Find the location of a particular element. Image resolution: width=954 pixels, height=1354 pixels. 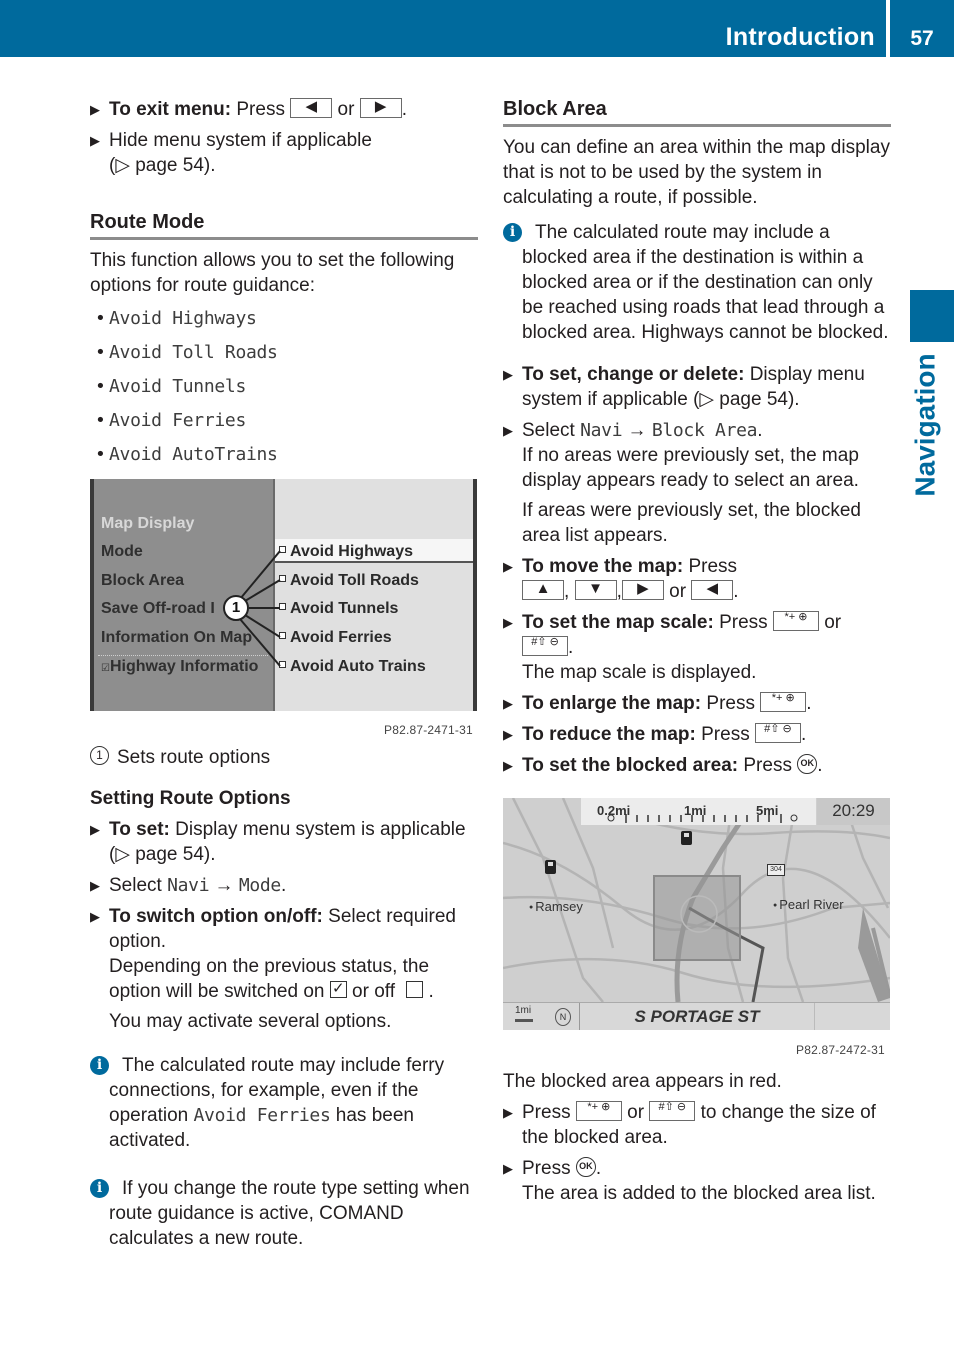

red-area-note: The blocked area appears in red. is located at coordinates (642, 1081).